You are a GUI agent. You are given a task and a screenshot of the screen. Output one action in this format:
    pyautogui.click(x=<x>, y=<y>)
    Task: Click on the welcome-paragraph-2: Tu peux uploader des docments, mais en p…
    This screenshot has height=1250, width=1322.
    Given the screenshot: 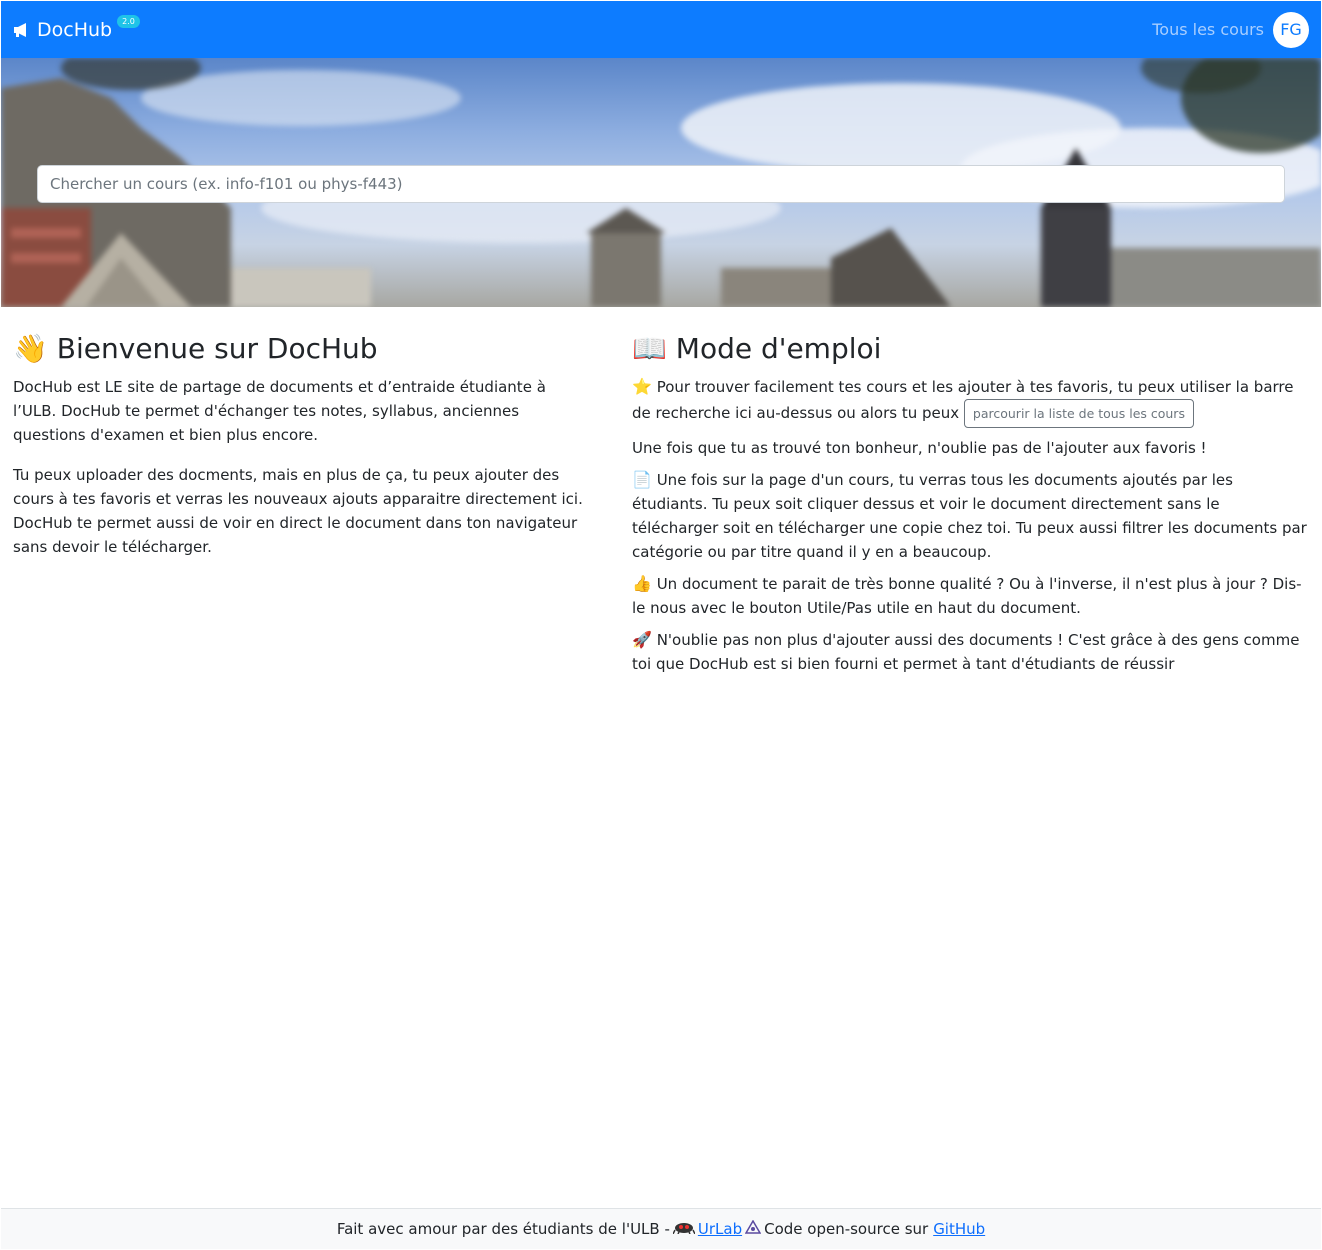 What is the action you would take?
    pyautogui.click(x=298, y=511)
    